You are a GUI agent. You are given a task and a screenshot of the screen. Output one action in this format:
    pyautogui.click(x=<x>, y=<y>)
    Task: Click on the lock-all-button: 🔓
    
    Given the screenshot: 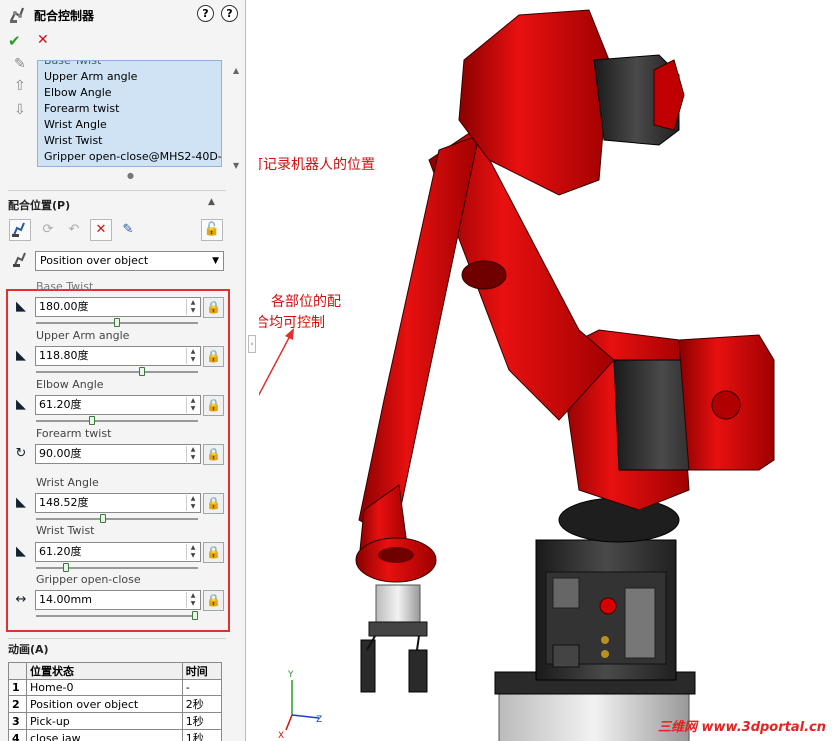 What is the action you would take?
    pyautogui.click(x=212, y=230)
    